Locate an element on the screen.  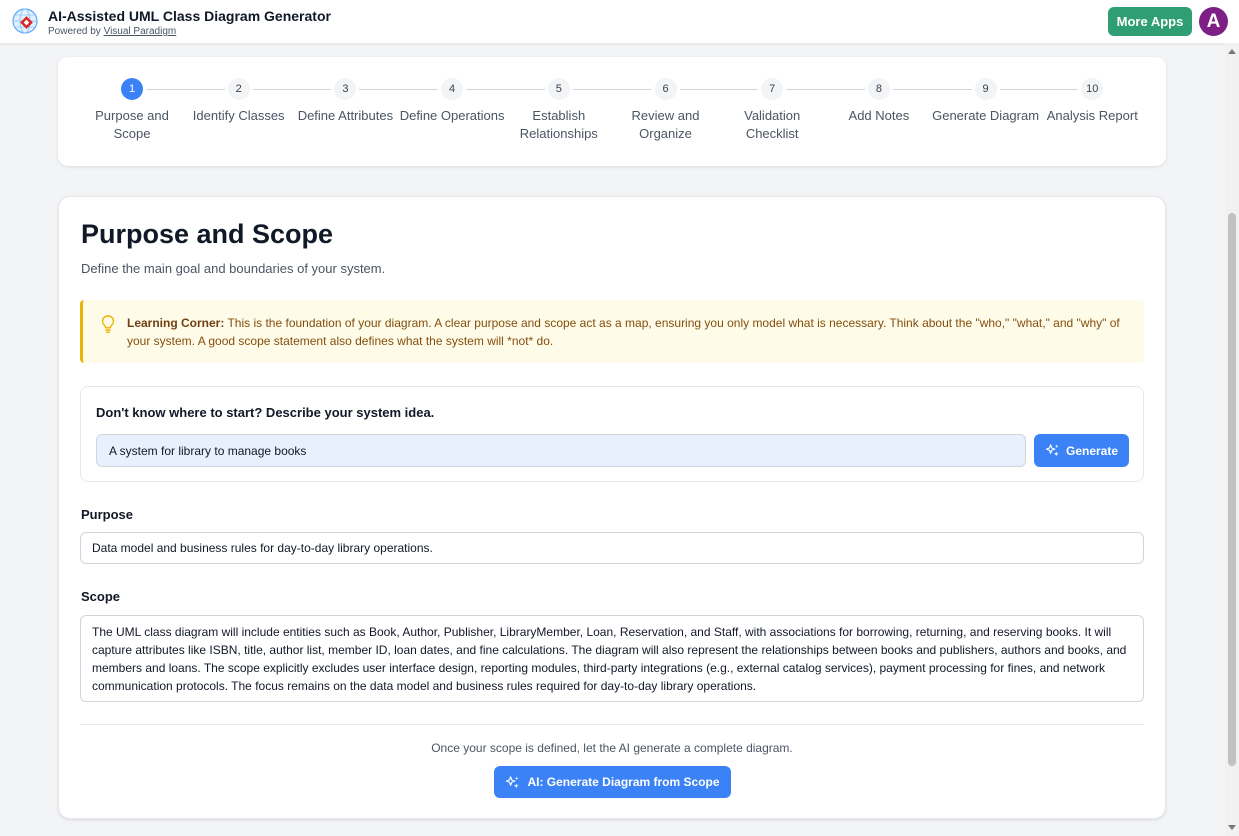
step-number: 1 is located at coordinates (132, 89).